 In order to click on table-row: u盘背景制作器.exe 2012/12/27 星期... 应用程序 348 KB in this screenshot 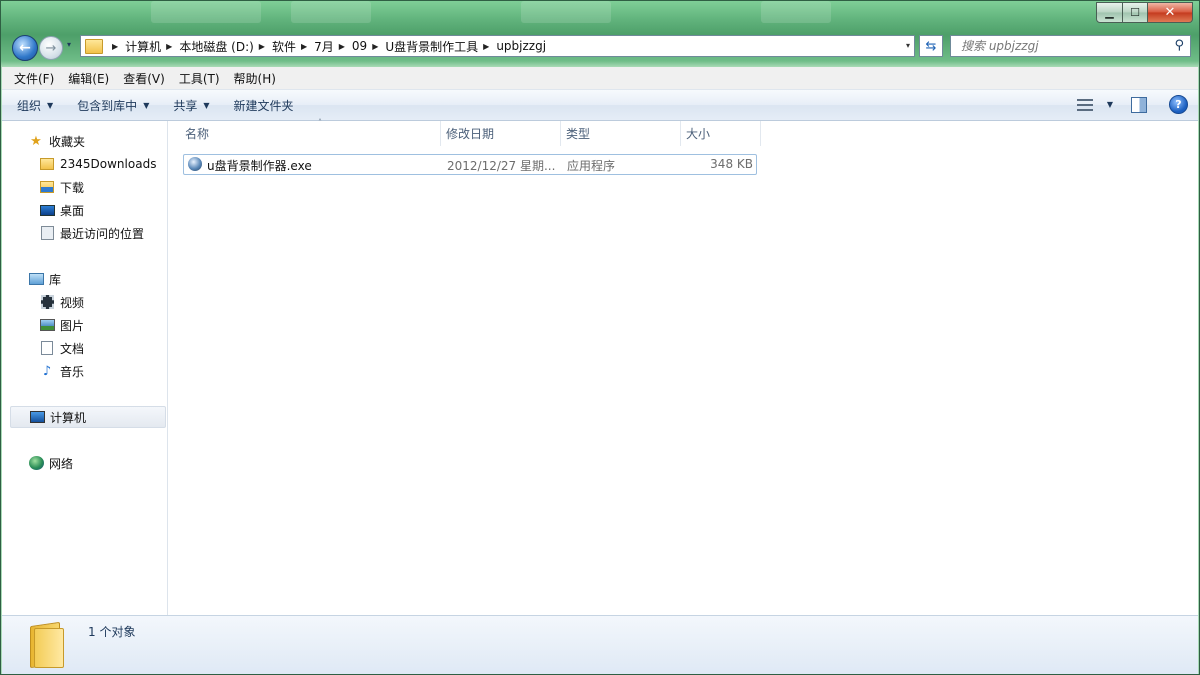, I will do `click(470, 164)`.